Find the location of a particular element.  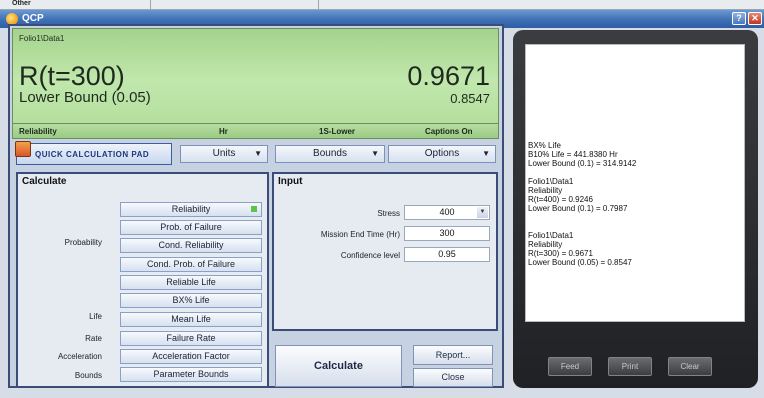

reliability-button-label: Reliability is located at coordinates (191, 209).